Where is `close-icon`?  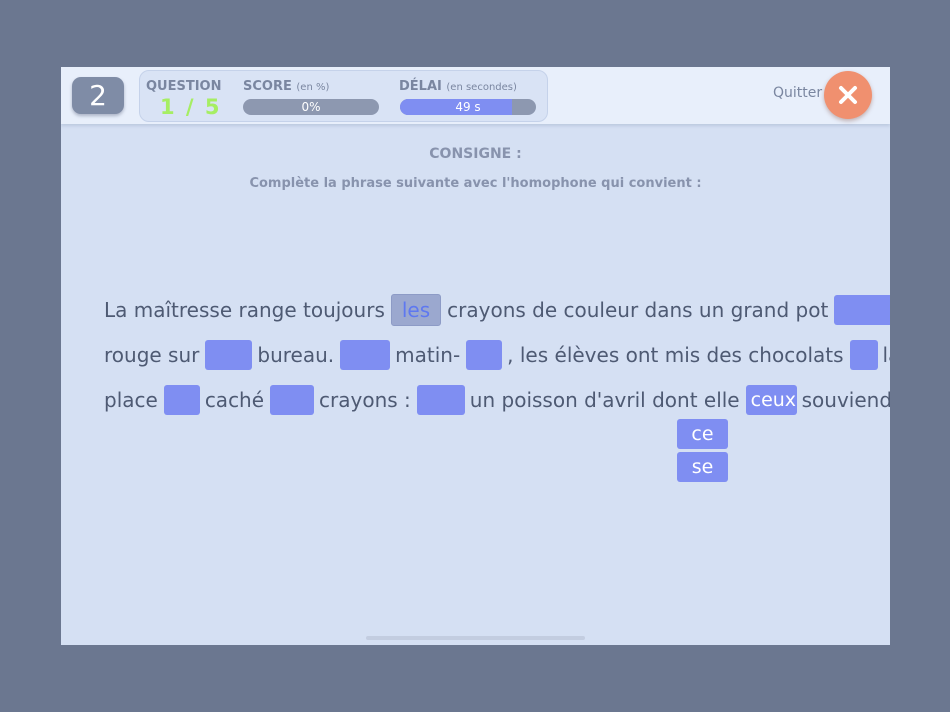
close-icon is located at coordinates (848, 95).